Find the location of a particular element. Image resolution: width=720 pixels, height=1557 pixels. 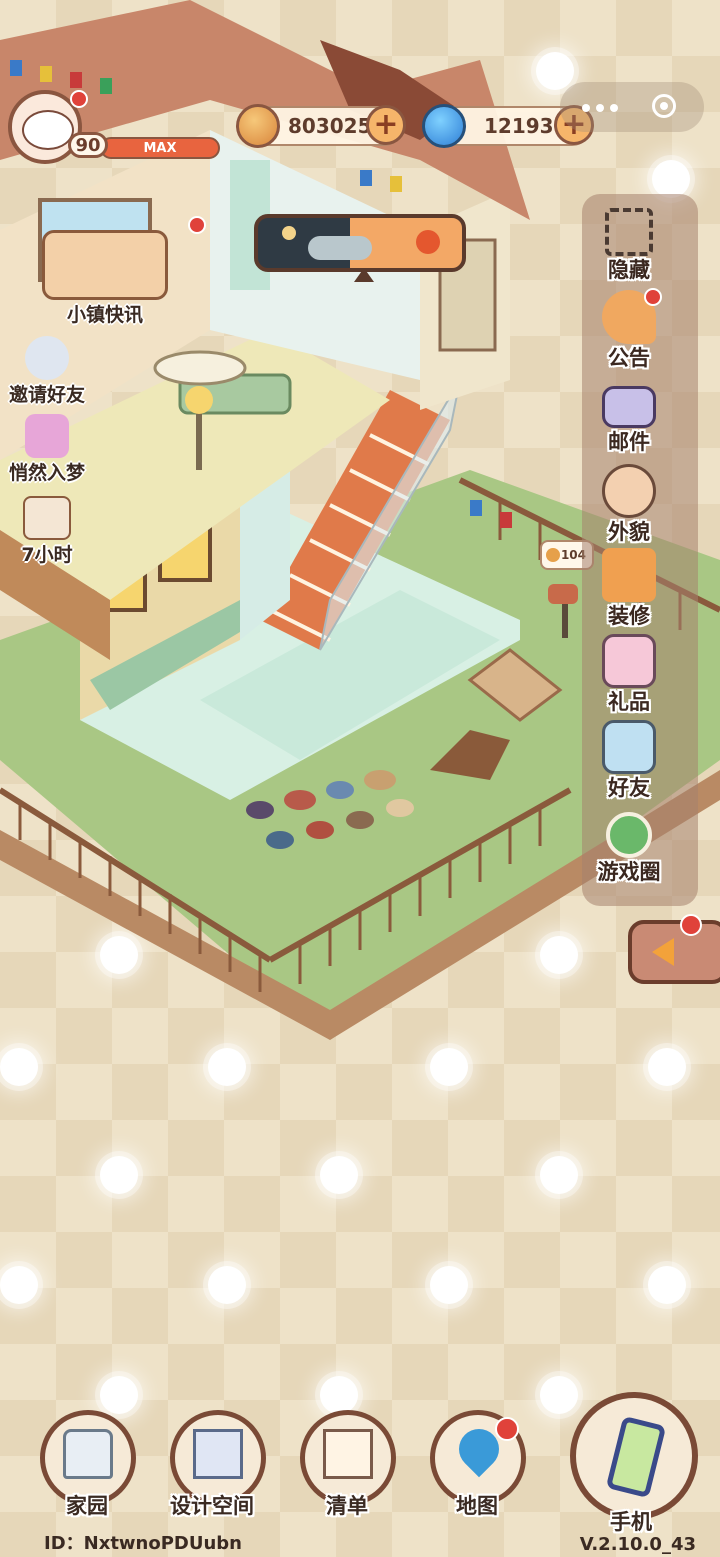

menu-game-circle: 游戏圈 is located at coordinates (629, 854).